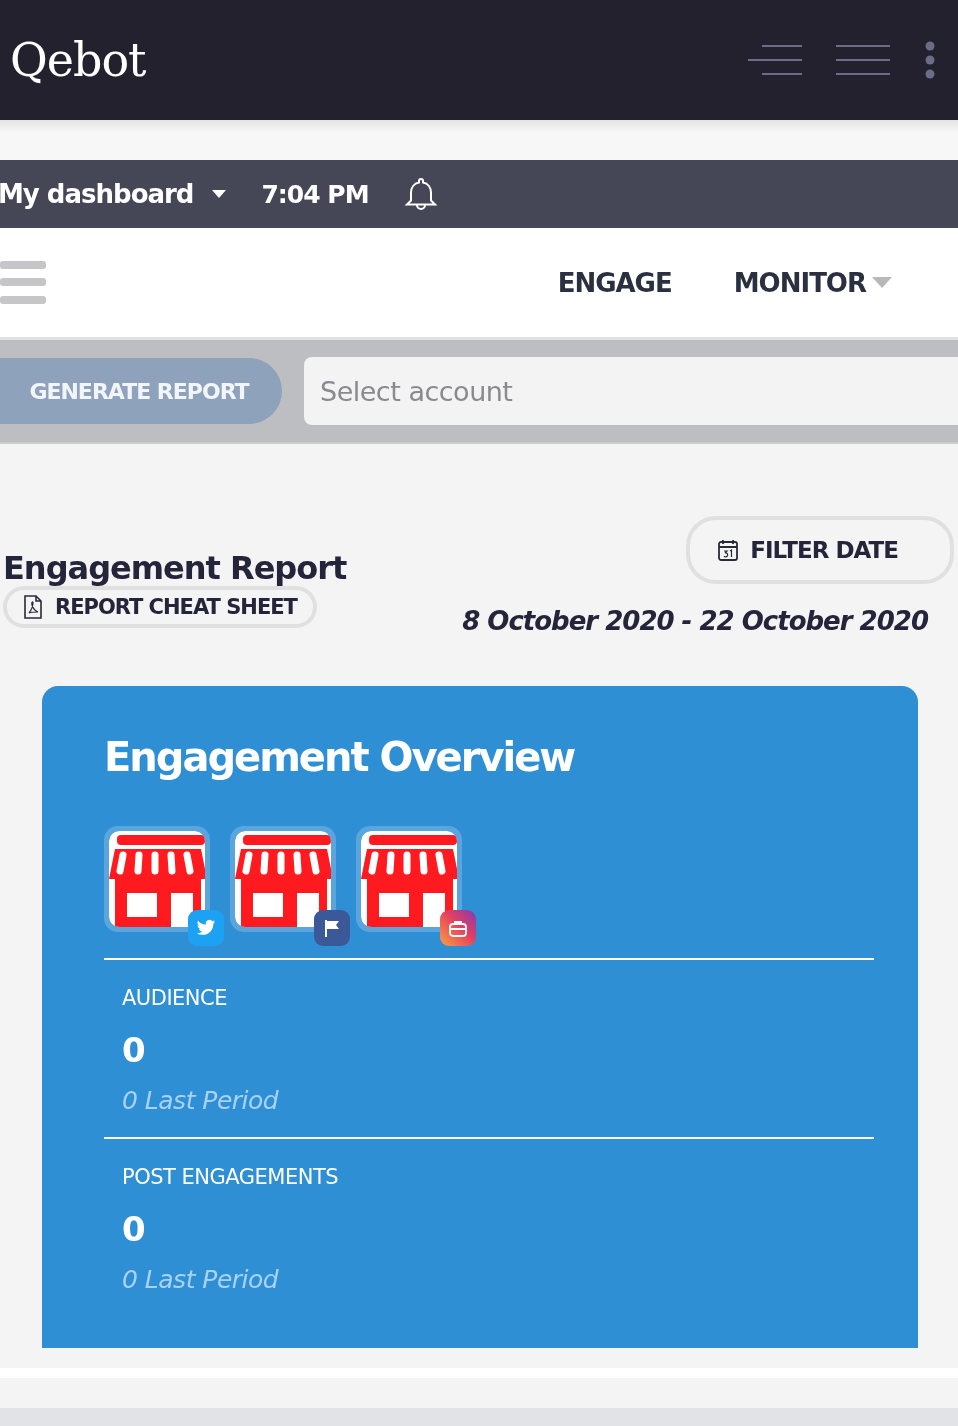 The width and height of the screenshot is (958, 1426). Describe the element at coordinates (175, 568) in the screenshot. I see `report-title: Engagement Report` at that location.